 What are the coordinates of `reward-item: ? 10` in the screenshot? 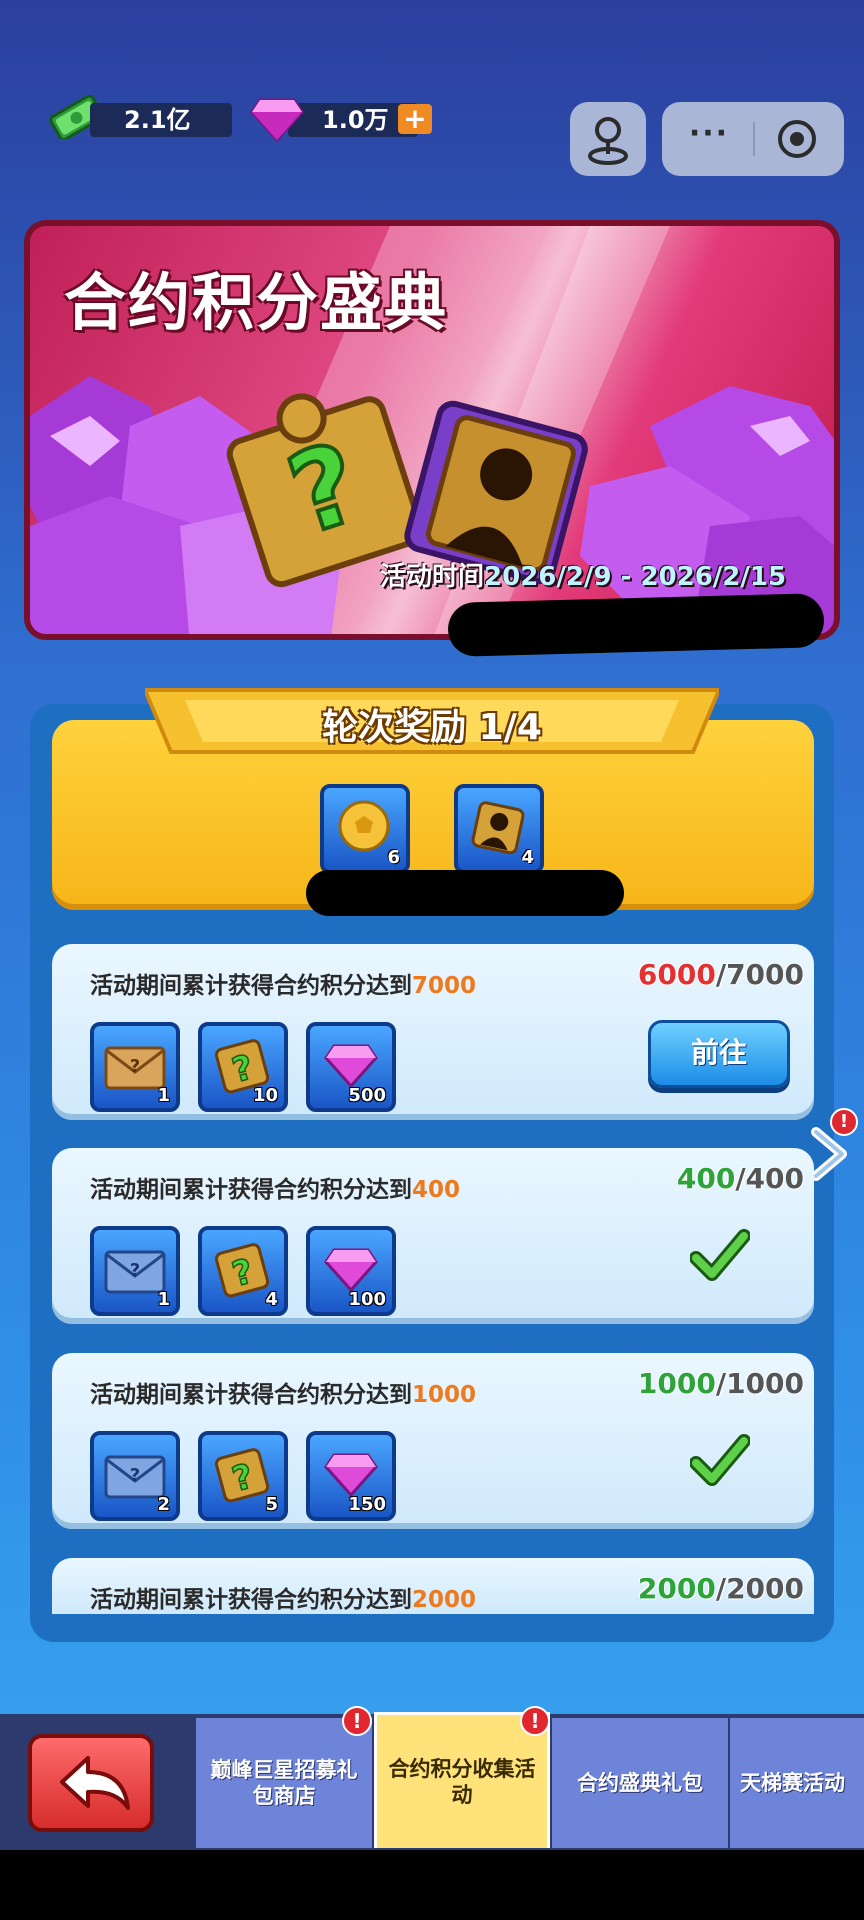 It's located at (243, 1067).